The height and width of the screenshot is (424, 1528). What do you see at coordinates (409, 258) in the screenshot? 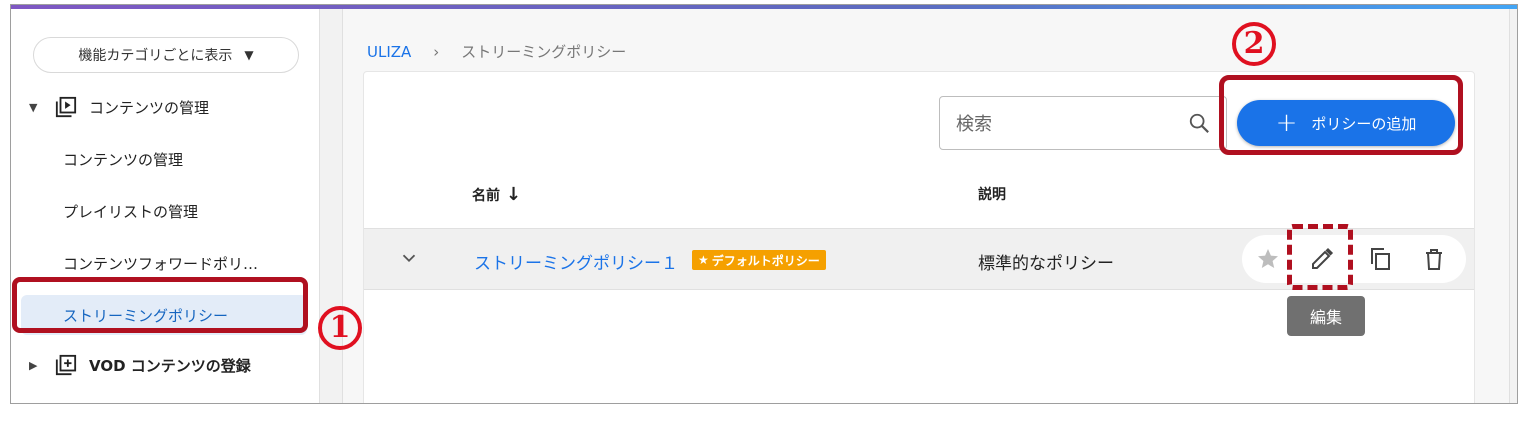
I see `chevron-down-icon` at bounding box center [409, 258].